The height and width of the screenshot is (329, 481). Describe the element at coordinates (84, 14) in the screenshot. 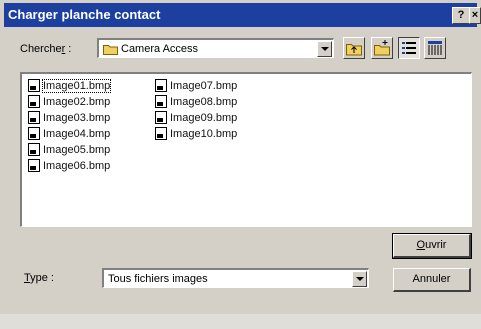

I see `window-title: Charger planche contact` at that location.